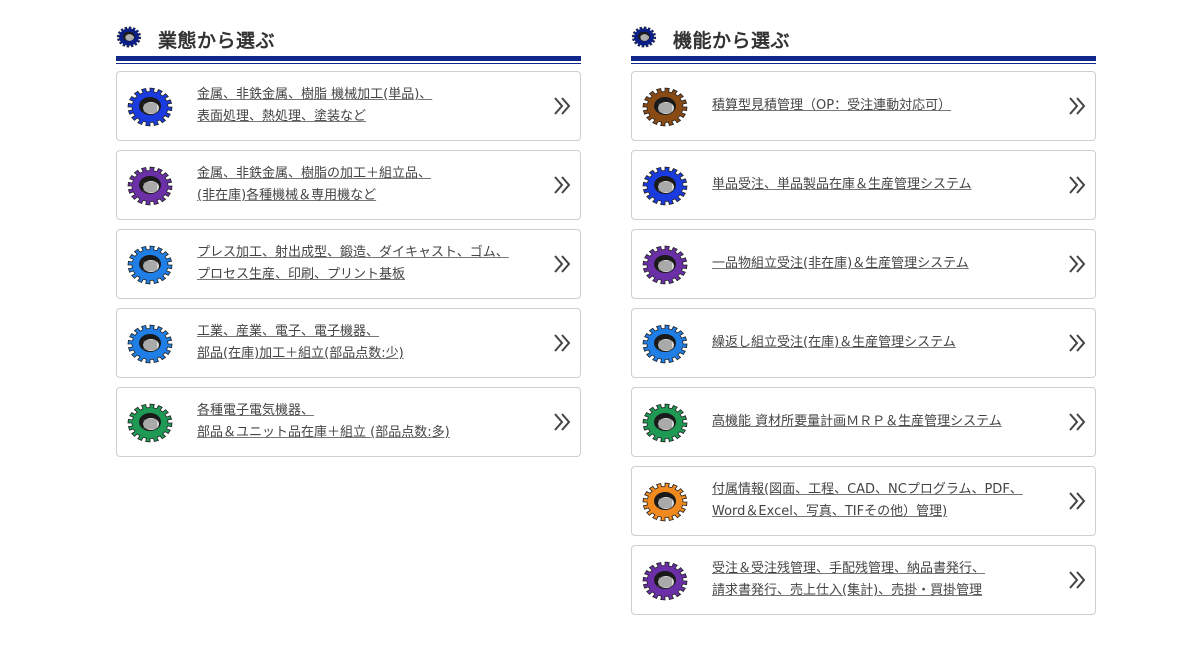 The image size is (1200, 650). What do you see at coordinates (847, 590) in the screenshot?
I see `item-link-line: 請求書発行、売上仕入(集計)、売掛・買掛管理` at bounding box center [847, 590].